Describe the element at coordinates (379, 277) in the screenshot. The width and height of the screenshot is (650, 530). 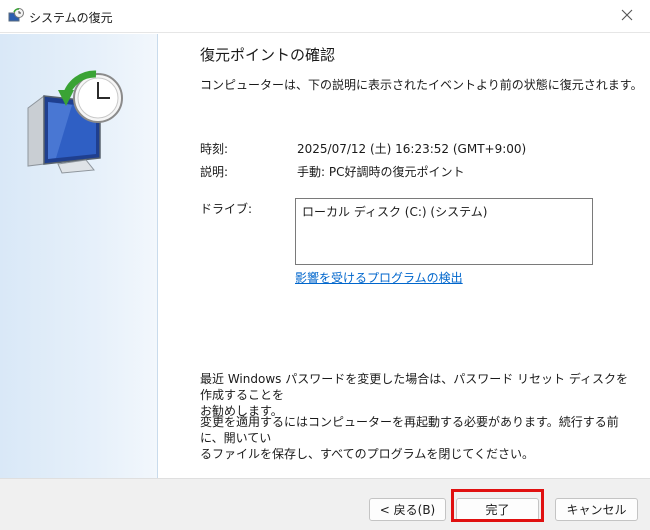
I see `affected-programs-link: 影響を受けるプログラムの検出` at that location.